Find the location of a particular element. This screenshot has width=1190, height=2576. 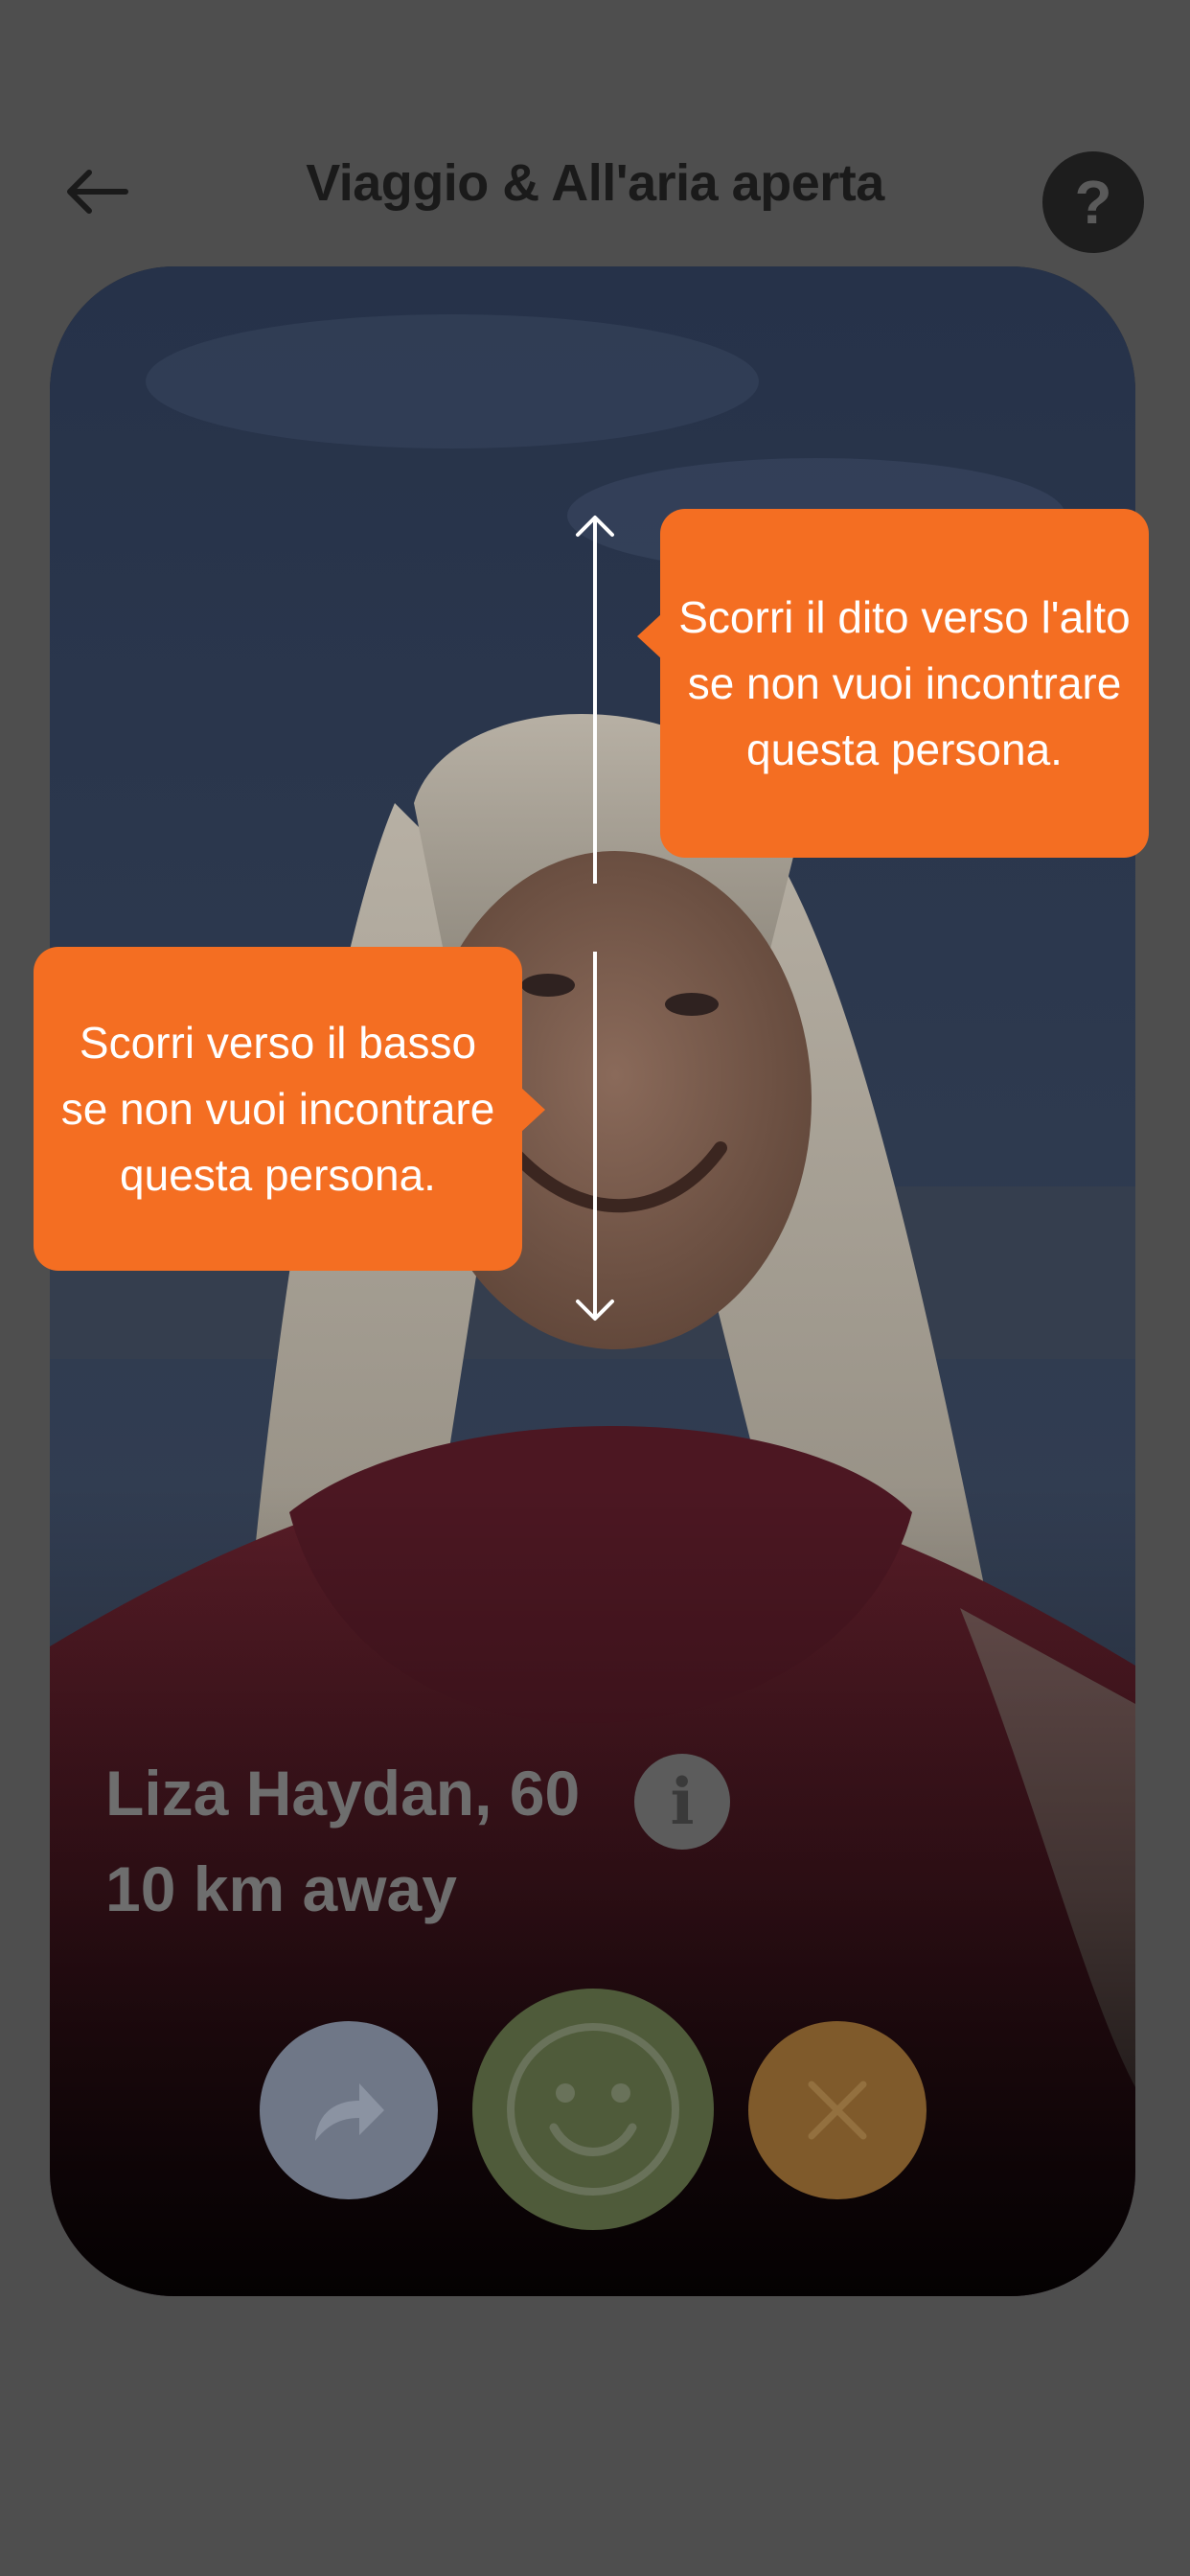

back-button is located at coordinates (96, 191).